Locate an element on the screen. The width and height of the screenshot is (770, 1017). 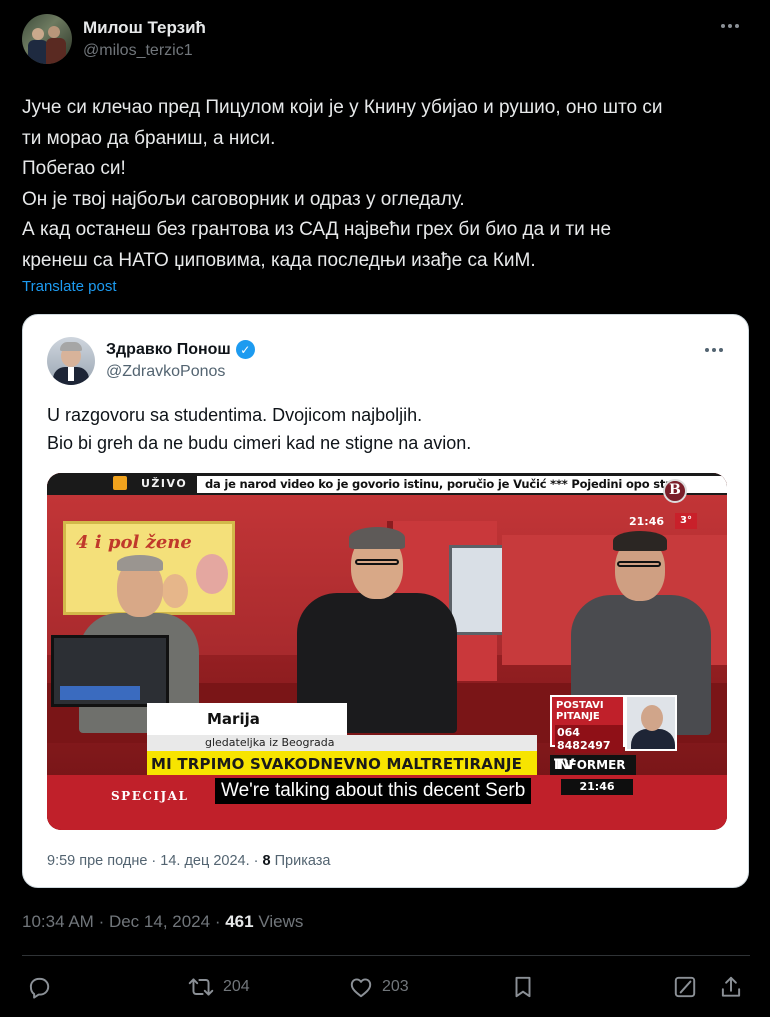
phone-number: 064 8482497 is located at coordinates (589, 739).